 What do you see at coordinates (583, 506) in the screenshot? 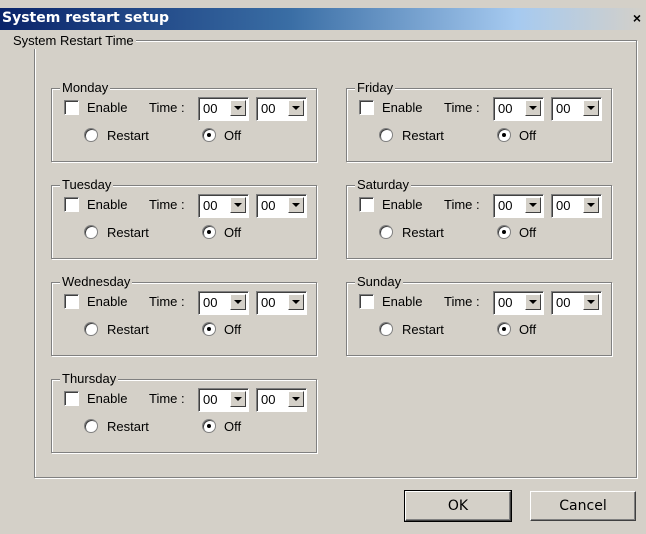
I see `cancel-button: Cancel` at bounding box center [583, 506].